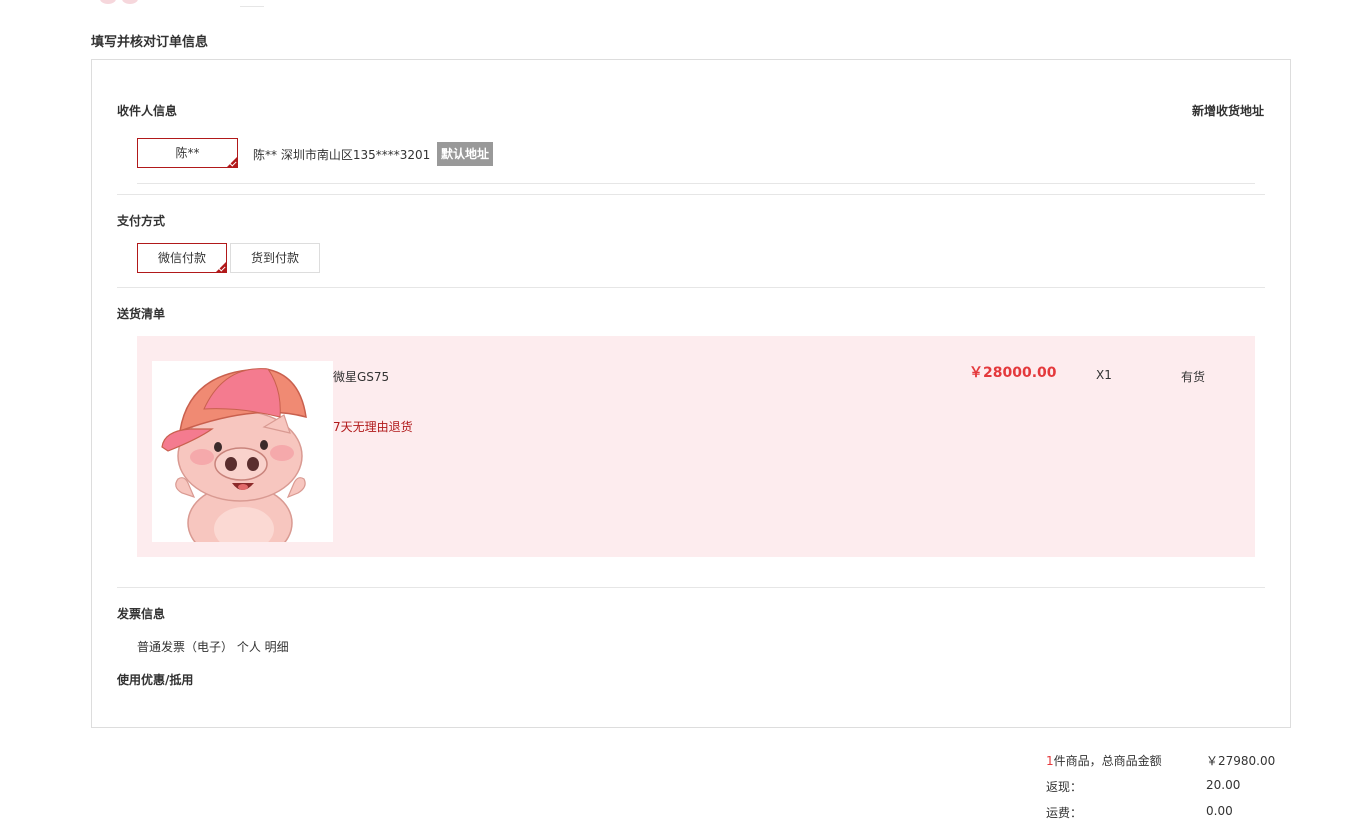 The image size is (1350, 833). What do you see at coordinates (141, 614) in the screenshot?
I see `invoice-section-title: 发票信息` at bounding box center [141, 614].